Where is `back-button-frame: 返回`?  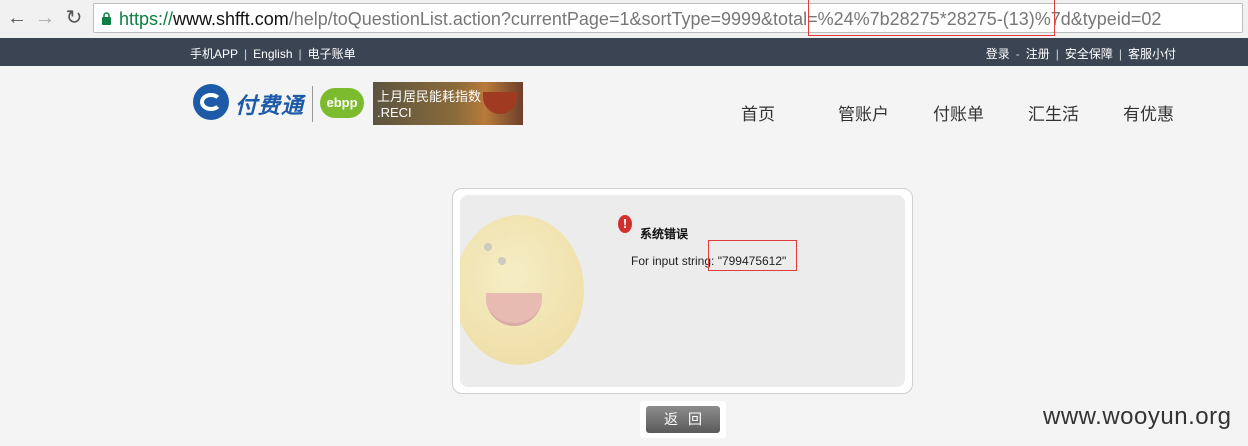
back-button-frame: 返回 is located at coordinates (683, 419).